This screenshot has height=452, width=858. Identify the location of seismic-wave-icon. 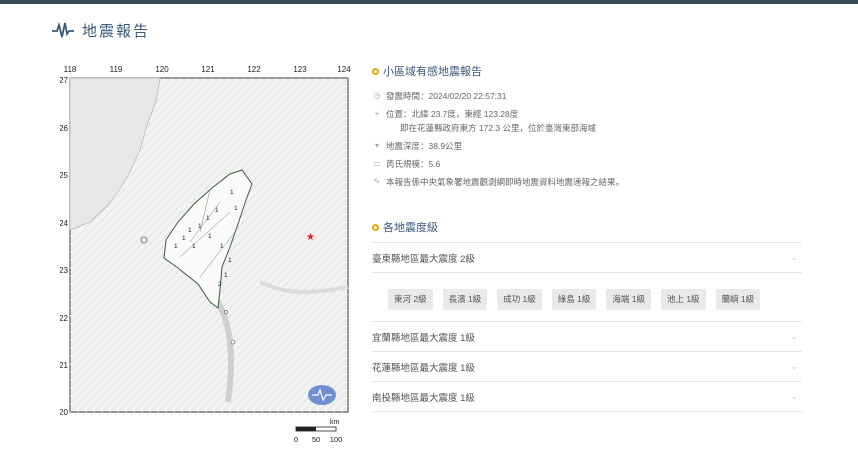
(63, 29).